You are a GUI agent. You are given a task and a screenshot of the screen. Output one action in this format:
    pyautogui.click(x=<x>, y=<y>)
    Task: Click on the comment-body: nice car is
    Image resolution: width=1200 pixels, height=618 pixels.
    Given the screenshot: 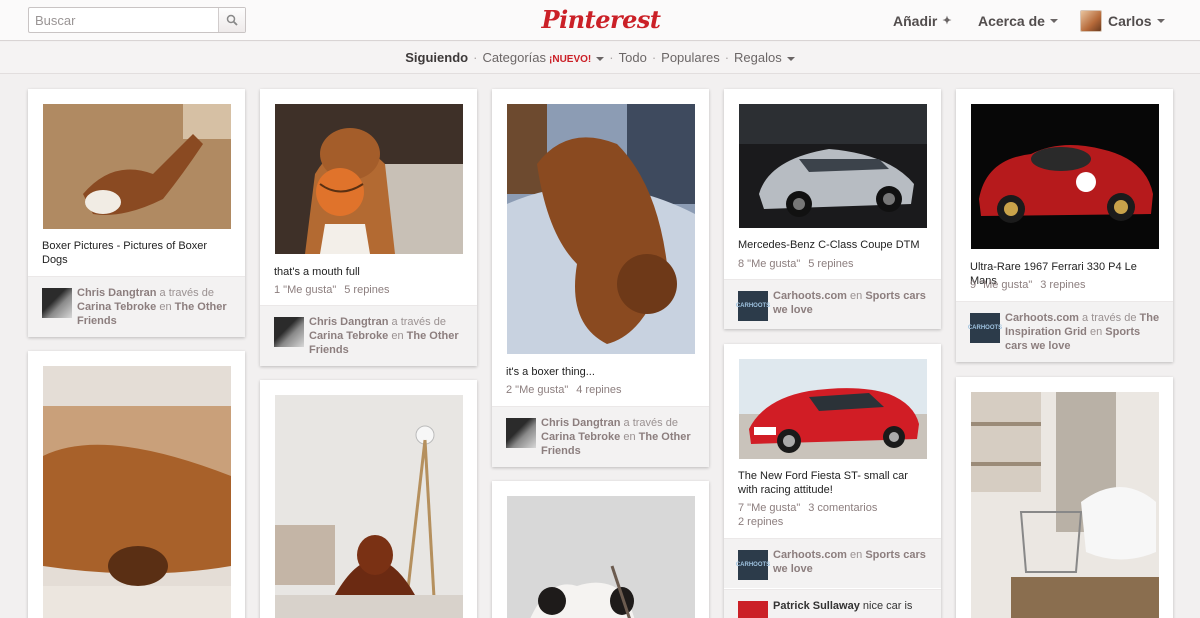 What is the action you would take?
    pyautogui.click(x=887, y=606)
    